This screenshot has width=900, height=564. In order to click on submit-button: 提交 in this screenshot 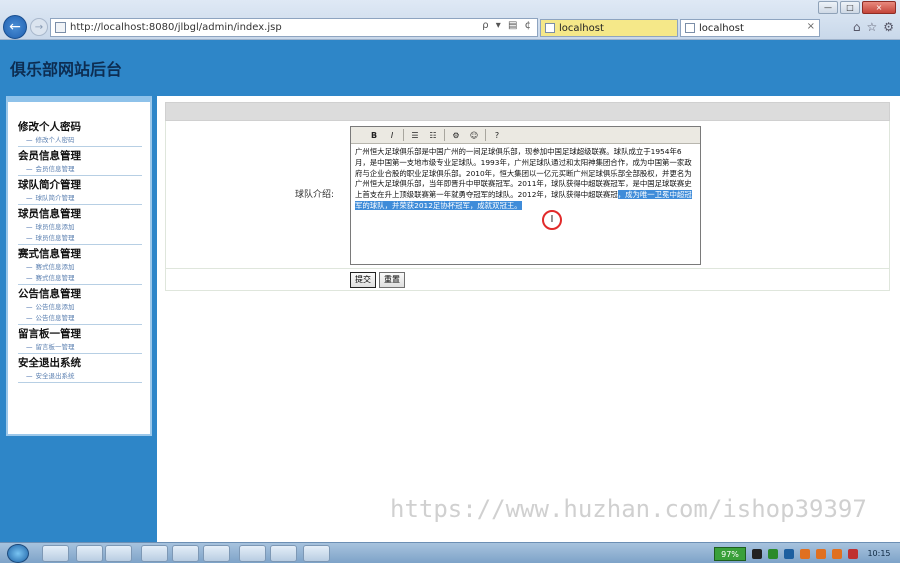, I will do `click(363, 280)`.